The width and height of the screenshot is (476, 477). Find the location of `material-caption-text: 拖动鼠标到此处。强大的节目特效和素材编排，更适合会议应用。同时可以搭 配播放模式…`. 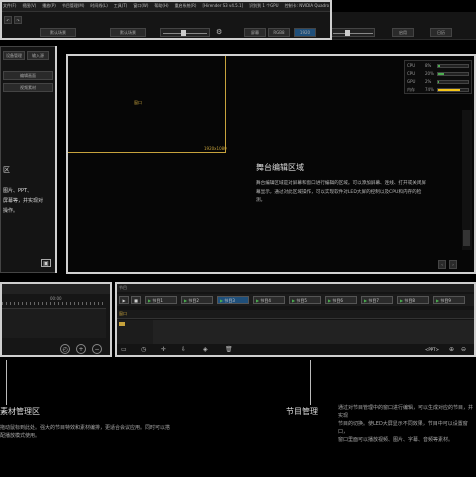

material-caption-text: 拖动鼠标到此处。强大的节目特效和素材编排，更适合会议应用。同时可以搭 配播放模式… is located at coordinates (115, 432).